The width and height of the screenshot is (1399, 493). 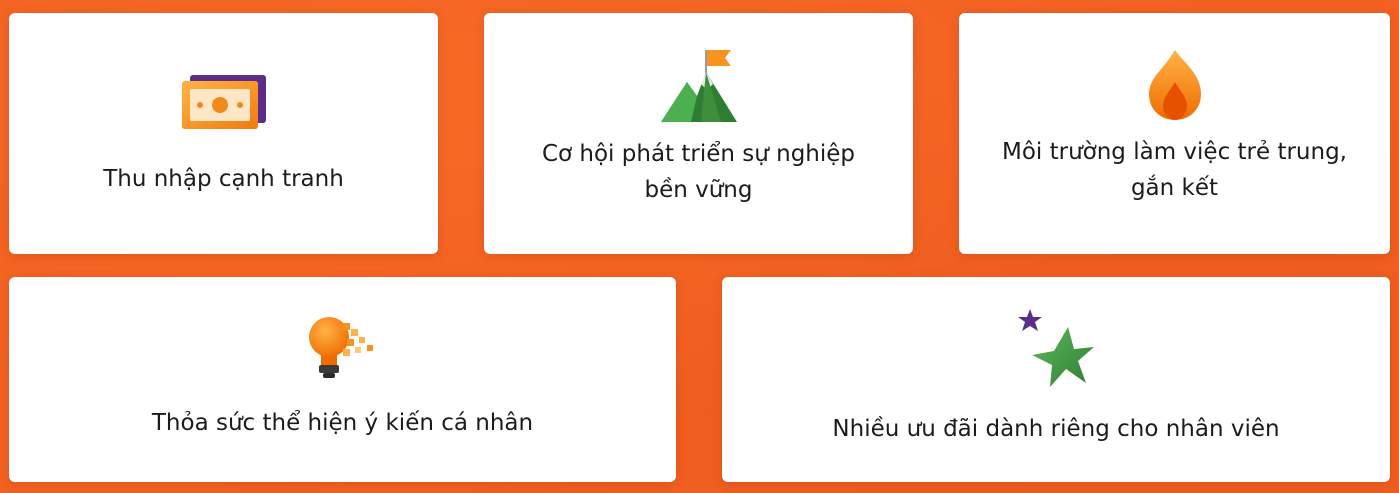 What do you see at coordinates (1056, 348) in the screenshot?
I see `stars-icon` at bounding box center [1056, 348].